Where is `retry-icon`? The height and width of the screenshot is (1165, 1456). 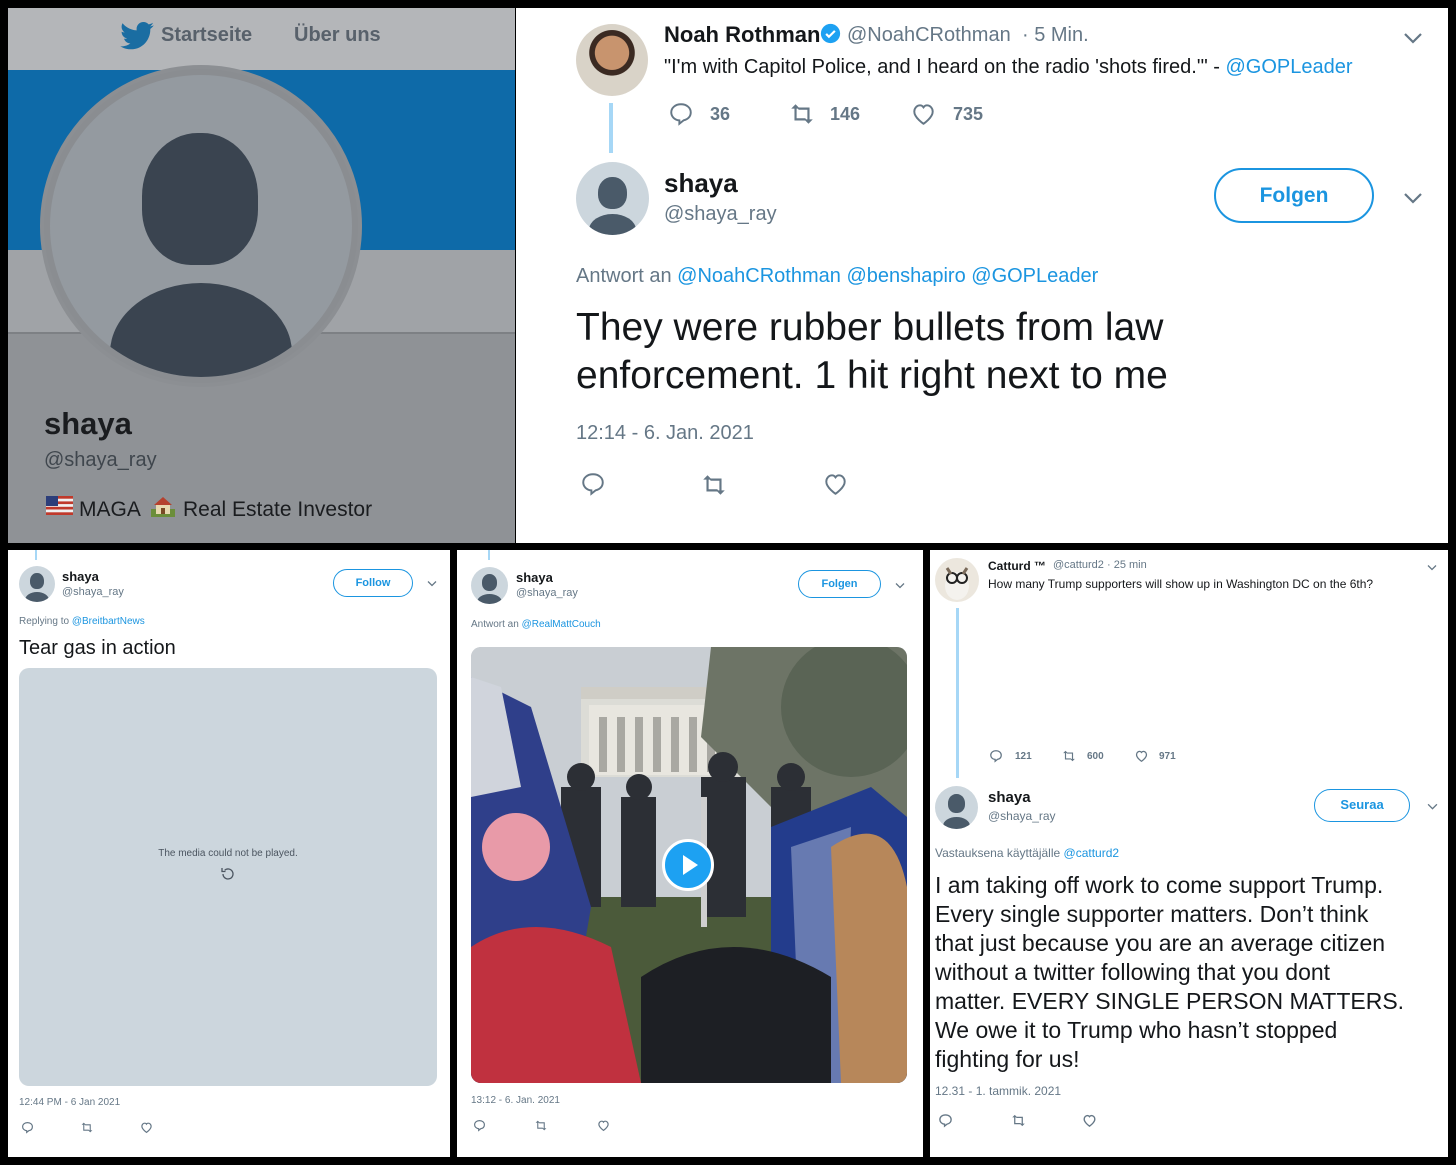
retry-icon is located at coordinates (228, 874).